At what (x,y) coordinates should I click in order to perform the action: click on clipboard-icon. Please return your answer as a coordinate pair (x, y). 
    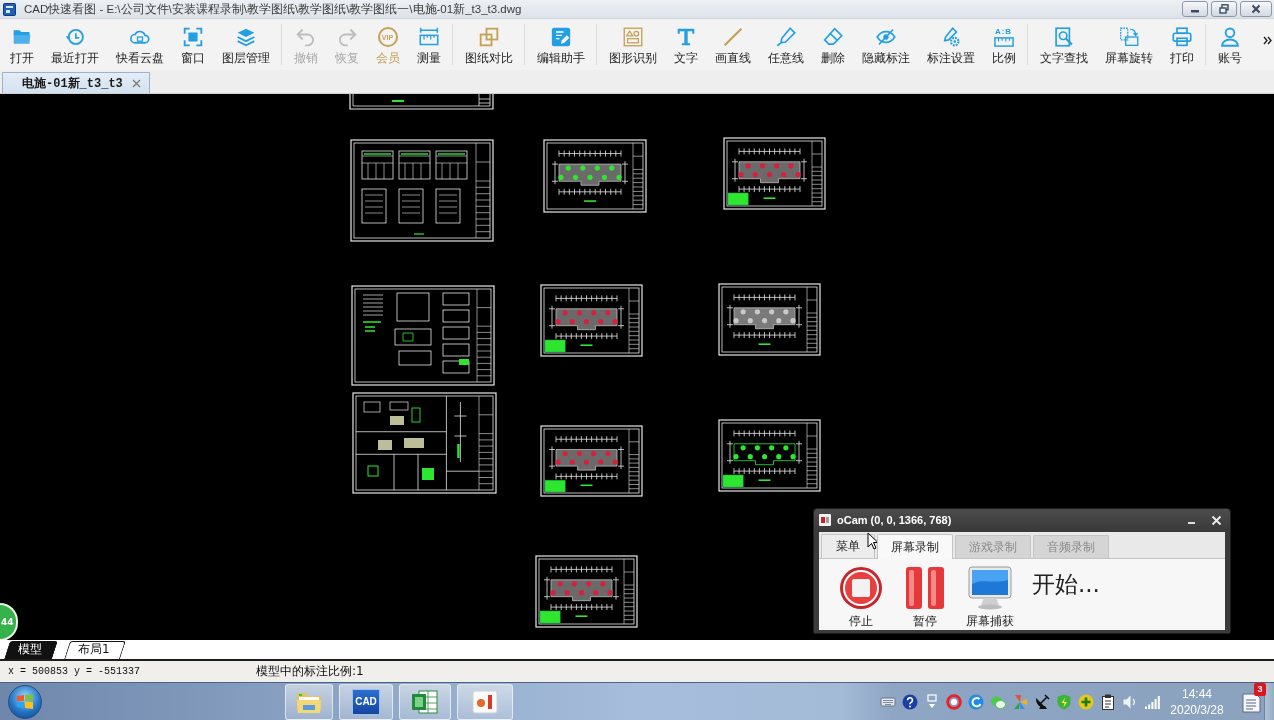
    Looking at the image, I should click on (1108, 701).